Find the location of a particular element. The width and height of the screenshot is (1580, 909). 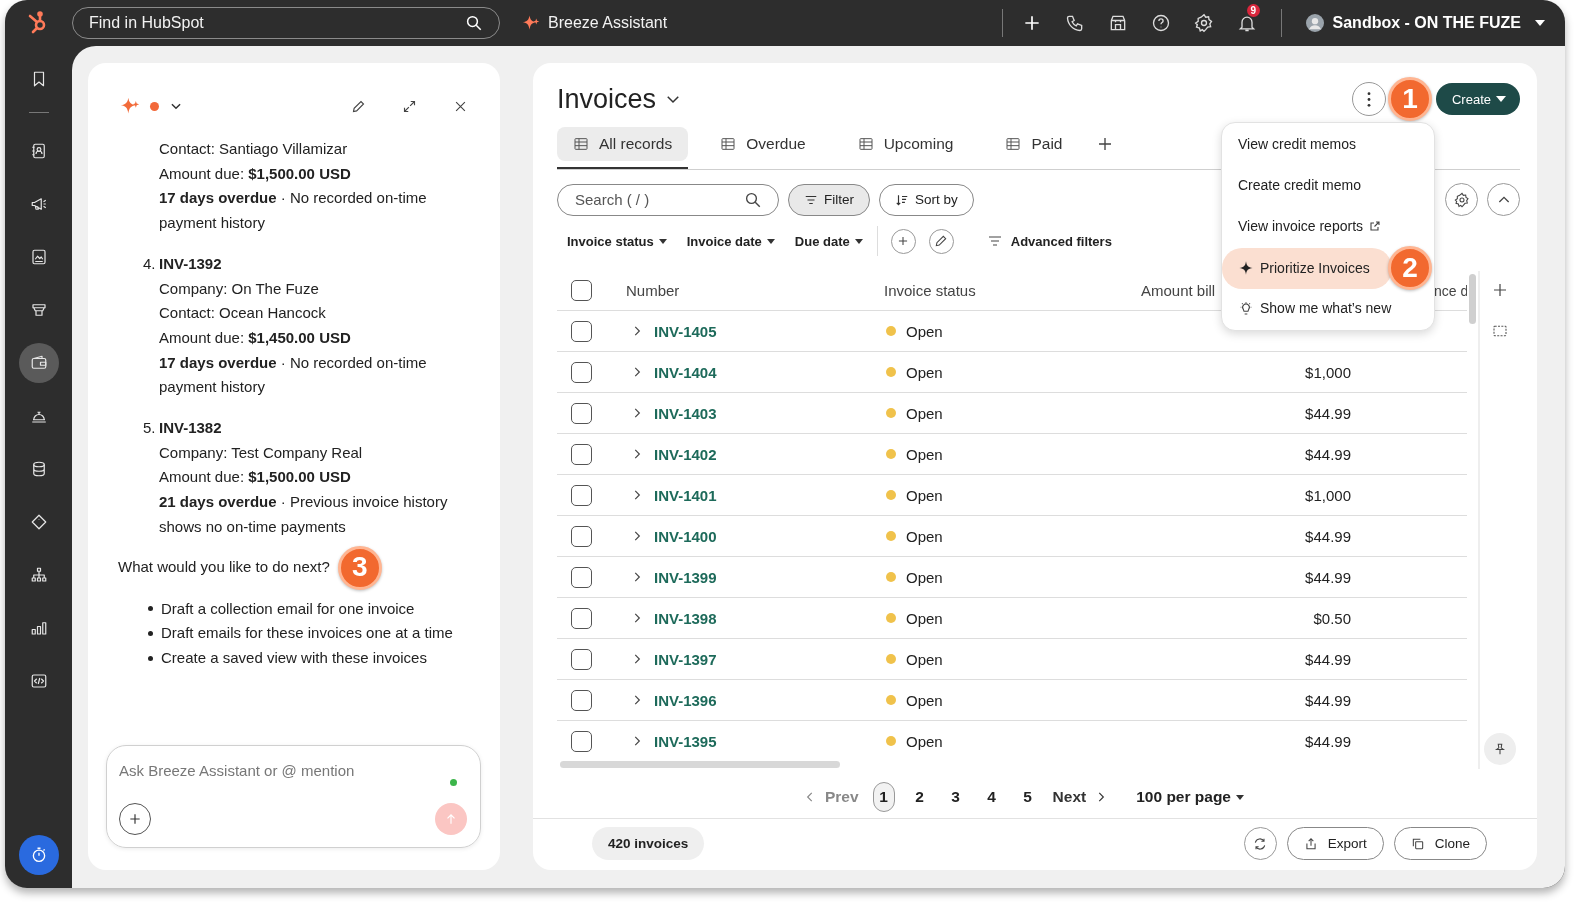

view-tab: All records is located at coordinates (623, 144).